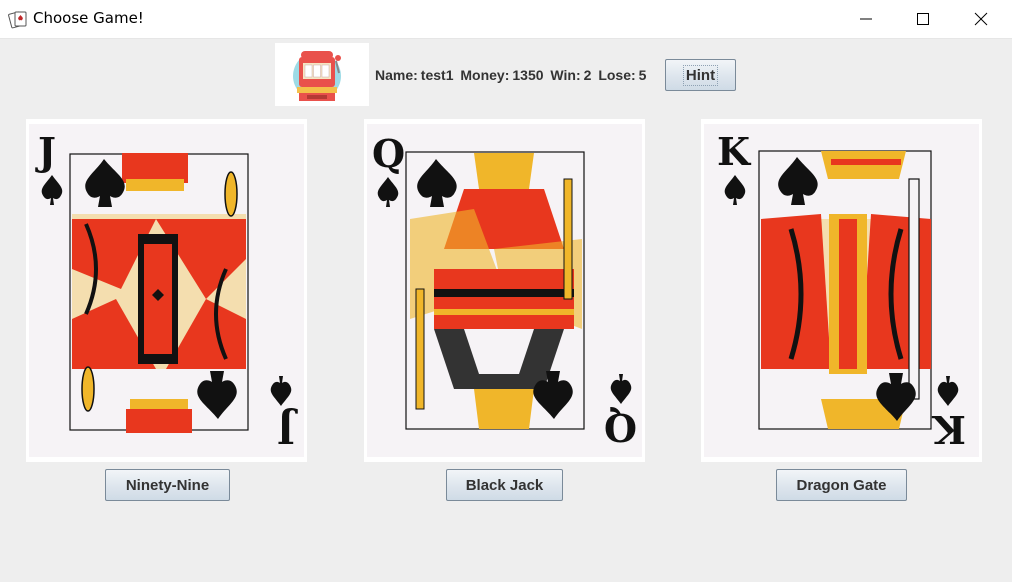 This screenshot has width=1012, height=582. Describe the element at coordinates (396, 75) in the screenshot. I see `name-label: Name:` at that location.